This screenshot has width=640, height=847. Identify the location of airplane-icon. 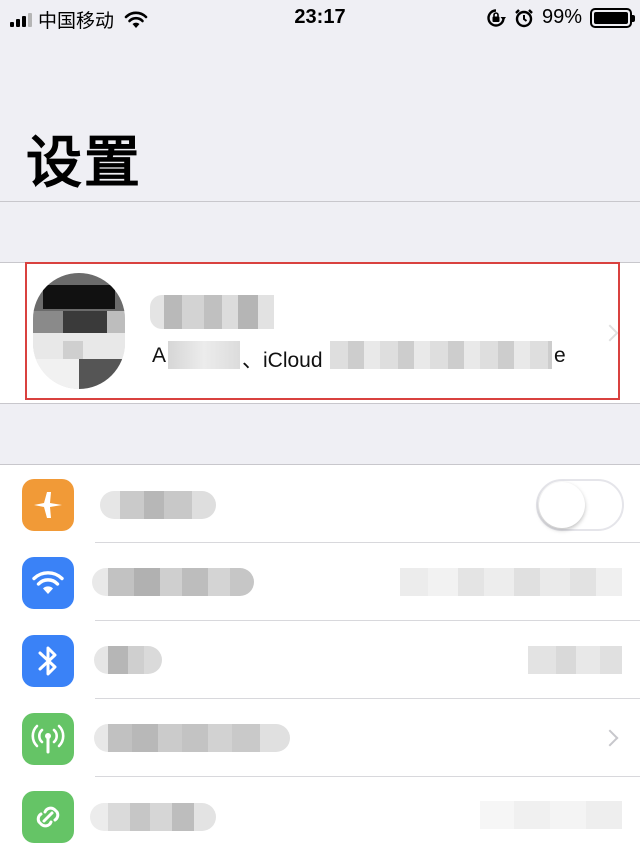
(48, 505).